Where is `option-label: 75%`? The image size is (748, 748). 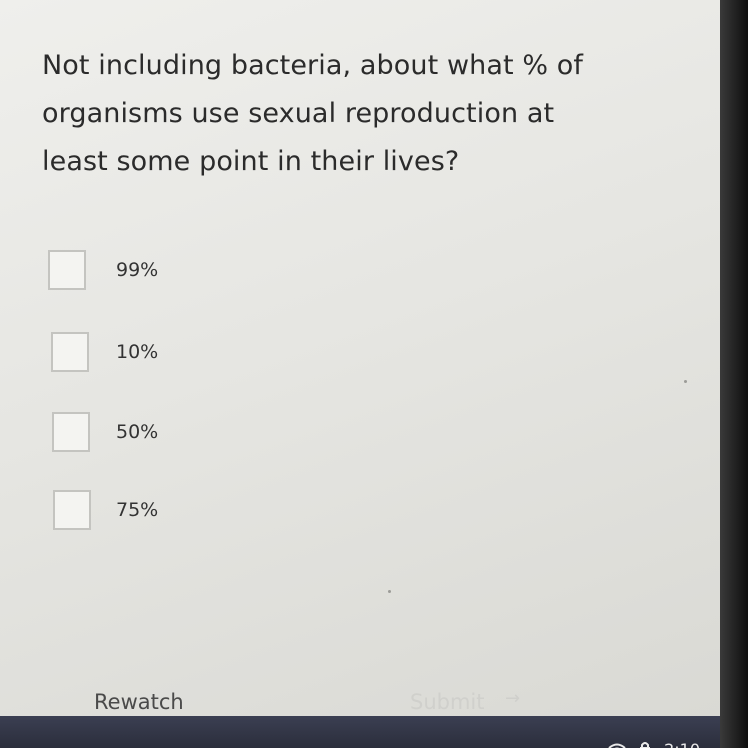 option-label: 75% is located at coordinates (137, 510).